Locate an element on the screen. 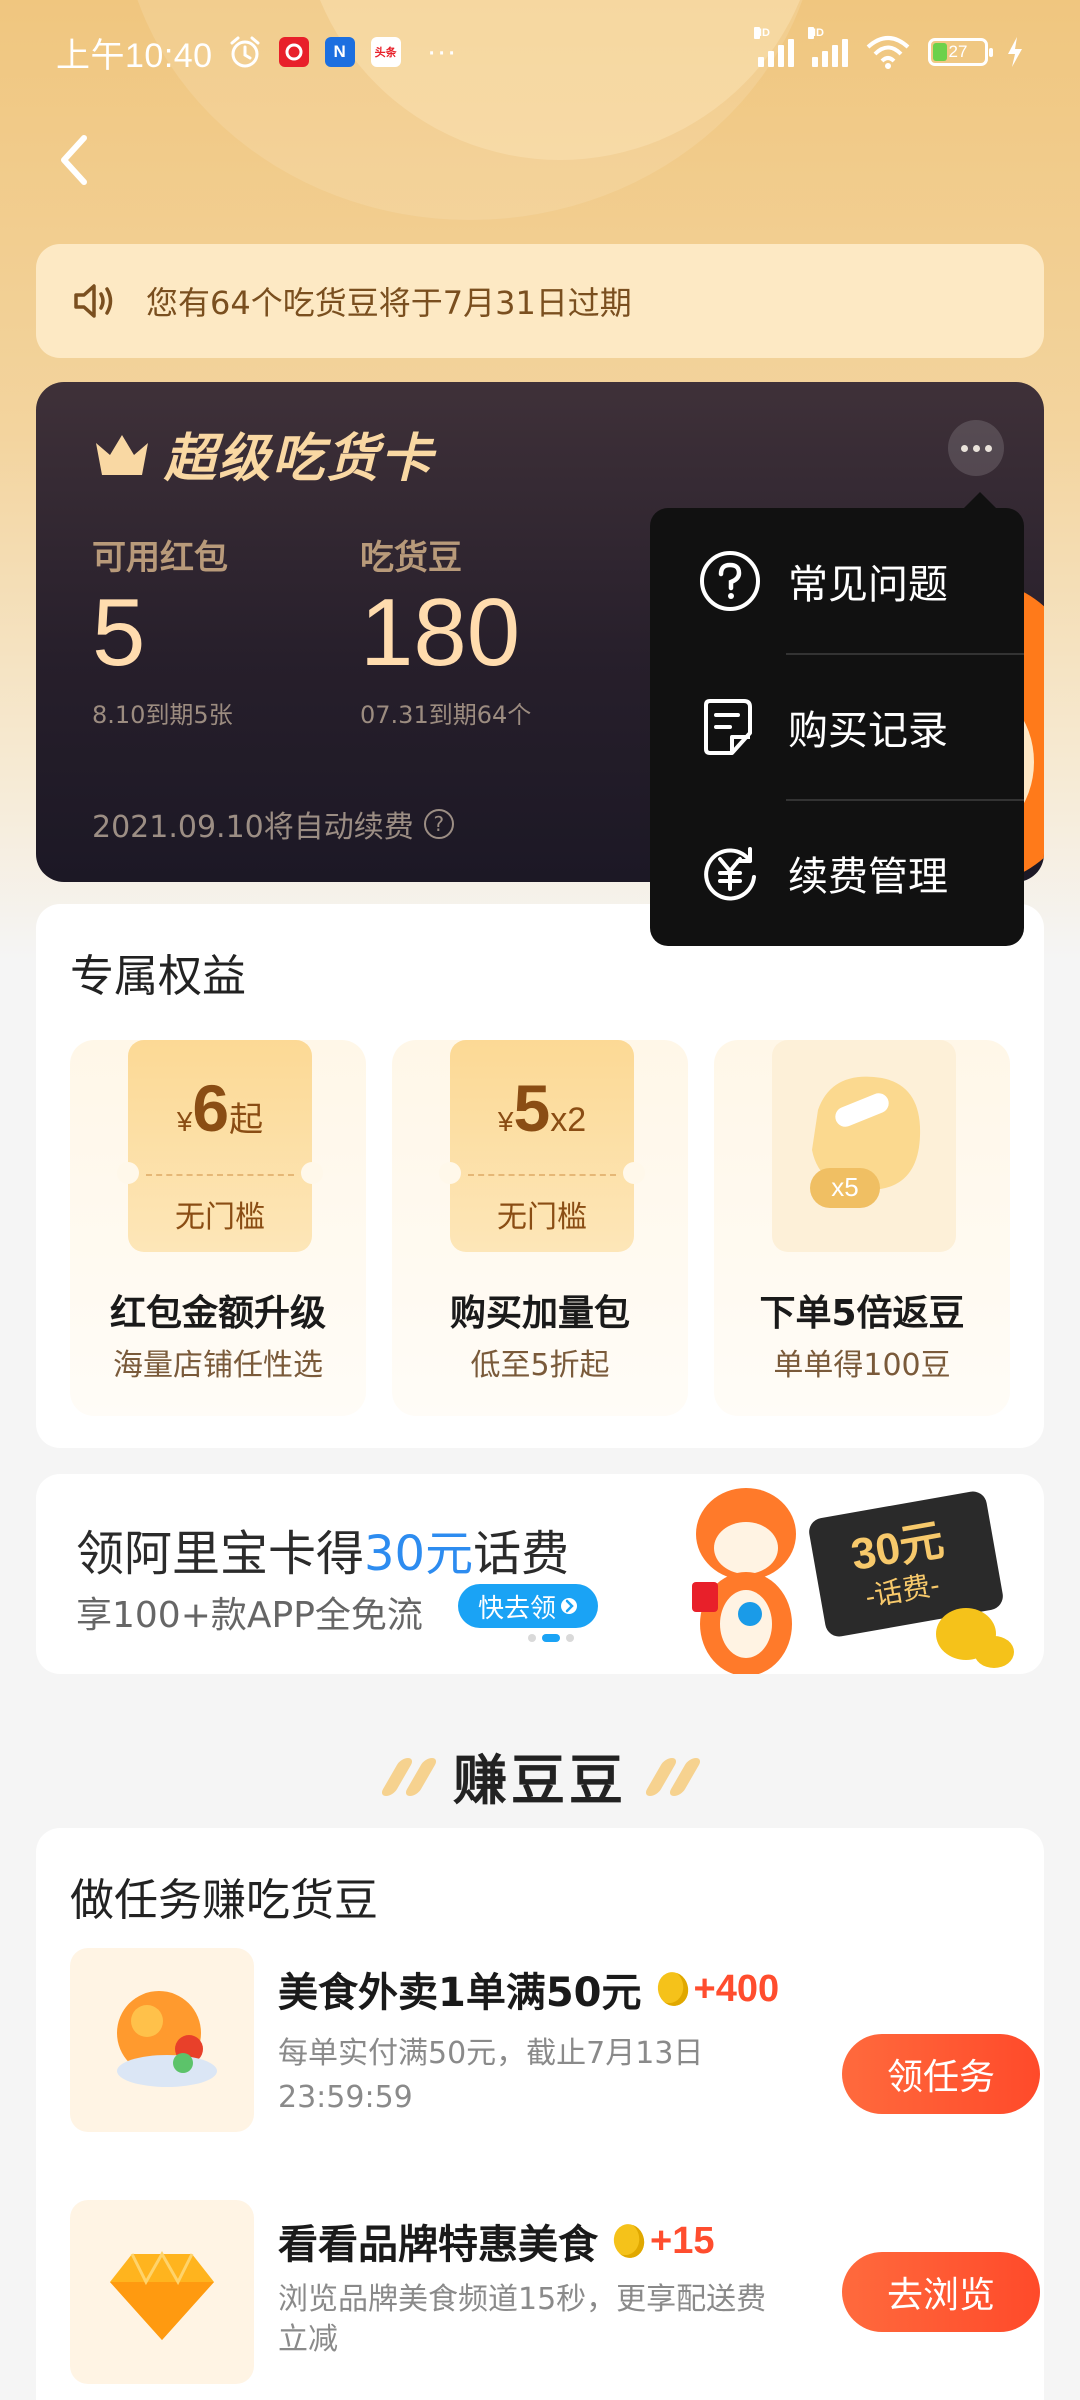  beans-value: 180 is located at coordinates (440, 632).